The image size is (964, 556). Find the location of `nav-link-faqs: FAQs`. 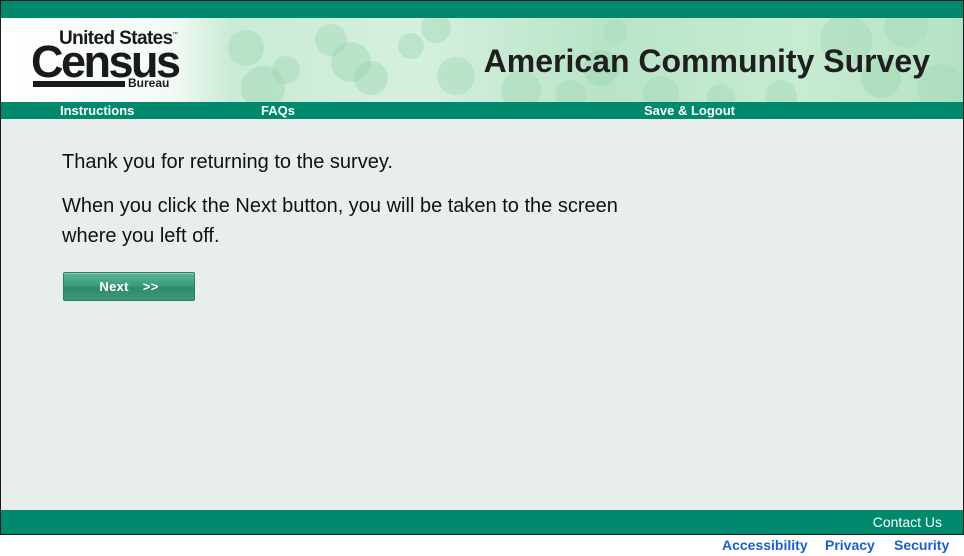

nav-link-faqs: FAQs is located at coordinates (278, 110).